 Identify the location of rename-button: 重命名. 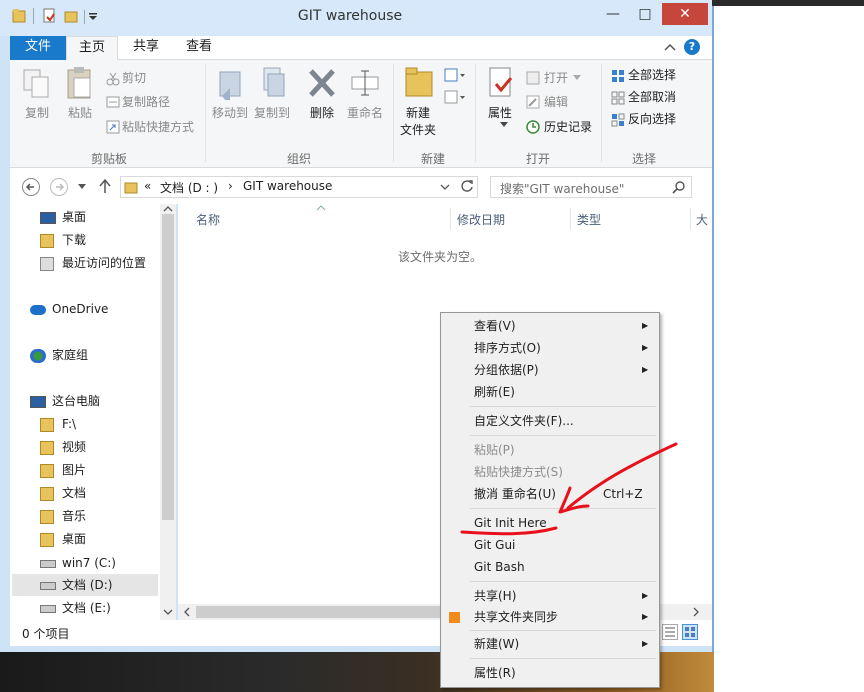
(365, 112).